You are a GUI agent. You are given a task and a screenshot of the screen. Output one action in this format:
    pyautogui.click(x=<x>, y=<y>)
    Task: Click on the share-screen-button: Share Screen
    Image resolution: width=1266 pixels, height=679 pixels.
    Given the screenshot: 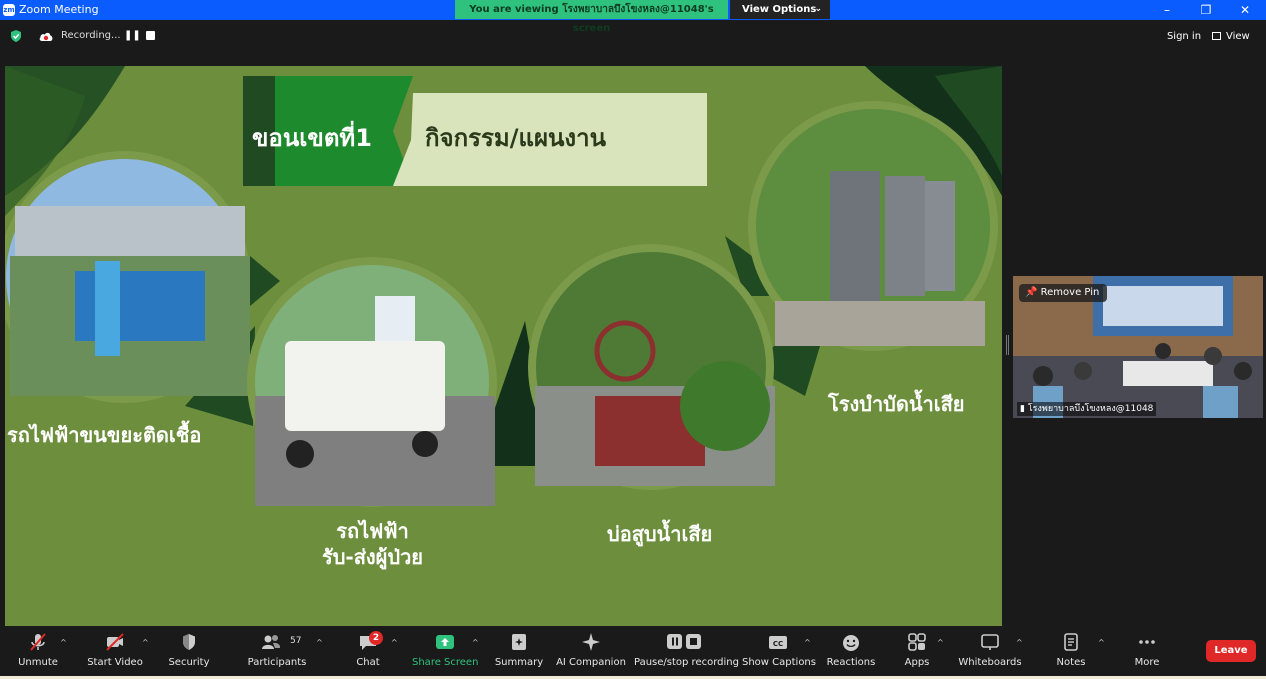 What is the action you would take?
    pyautogui.click(x=445, y=649)
    